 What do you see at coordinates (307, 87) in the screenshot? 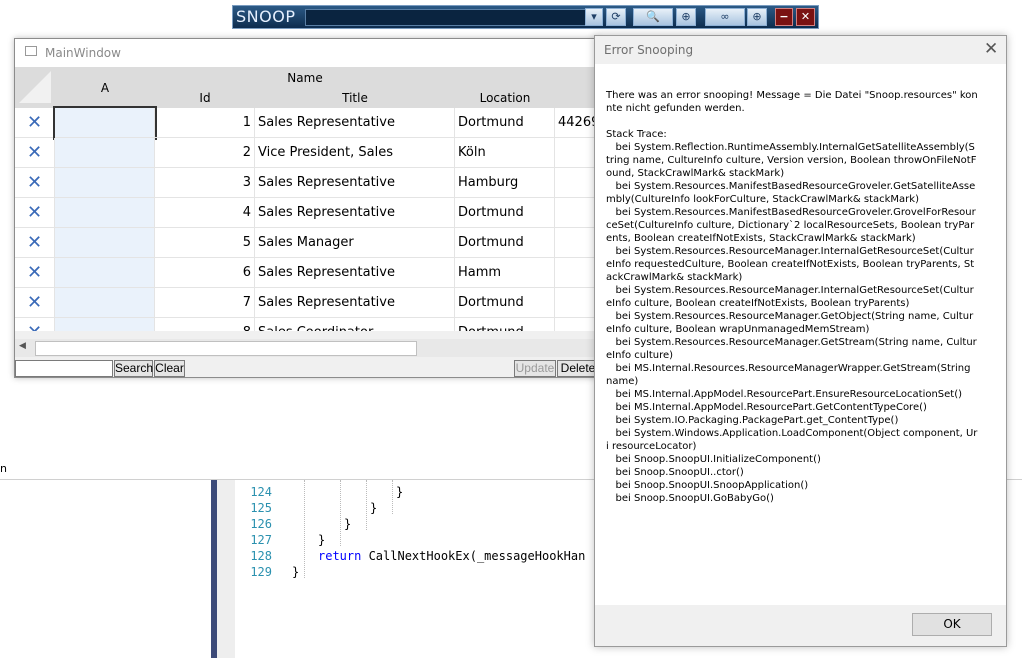
I see `grid-header: A Name Id Title Location` at bounding box center [307, 87].